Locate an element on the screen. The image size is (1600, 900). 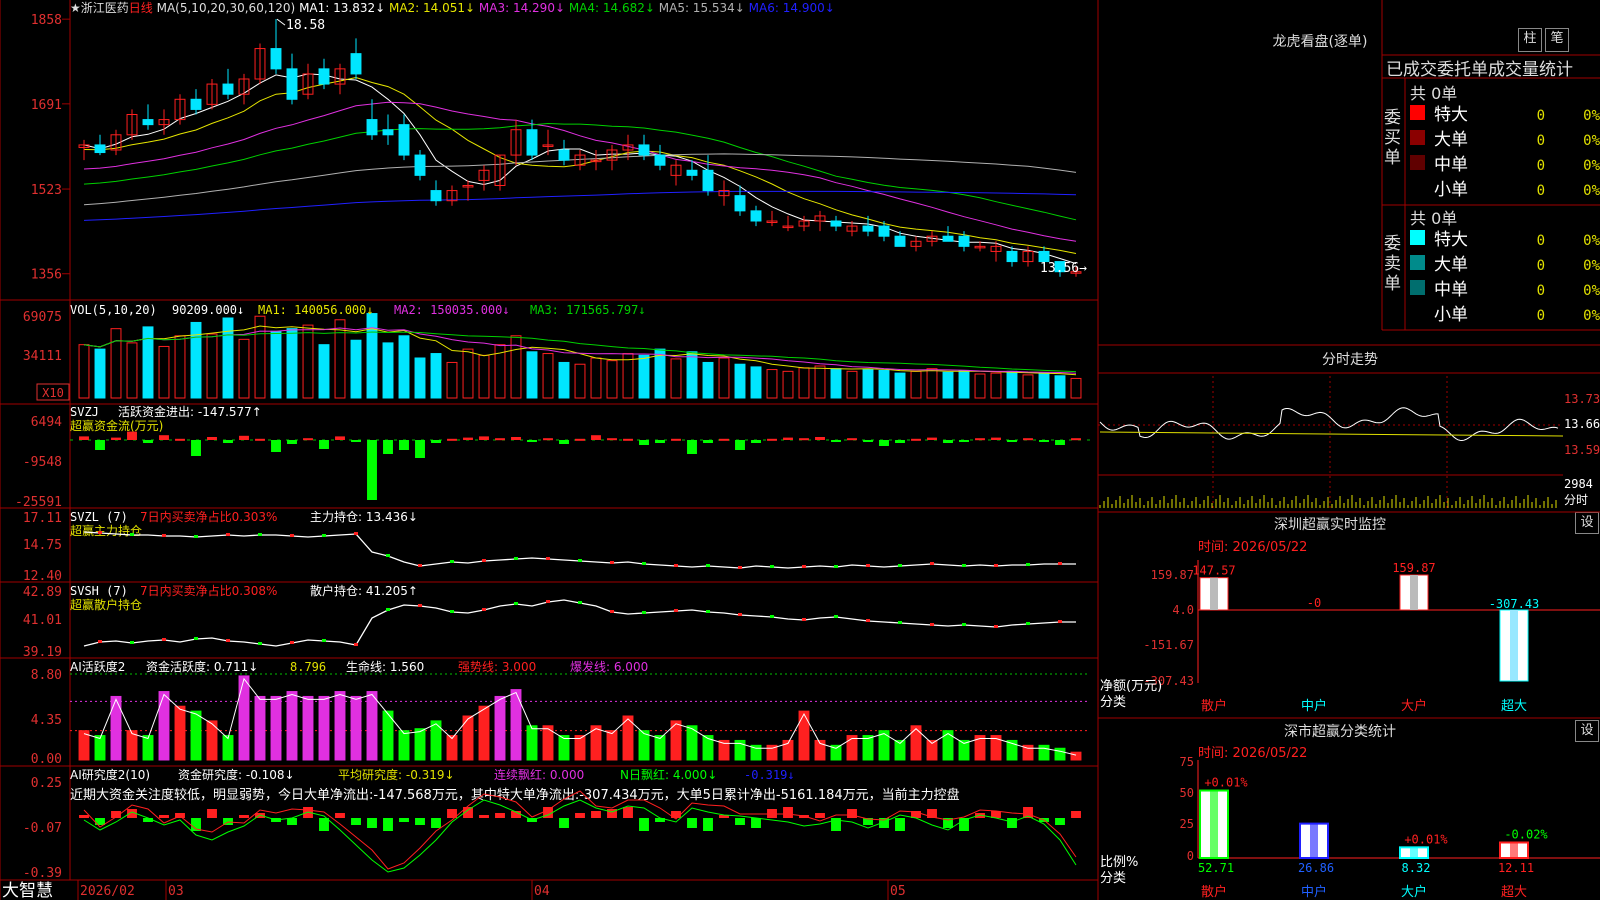
order-pct: 0% is located at coordinates (1591, 191).